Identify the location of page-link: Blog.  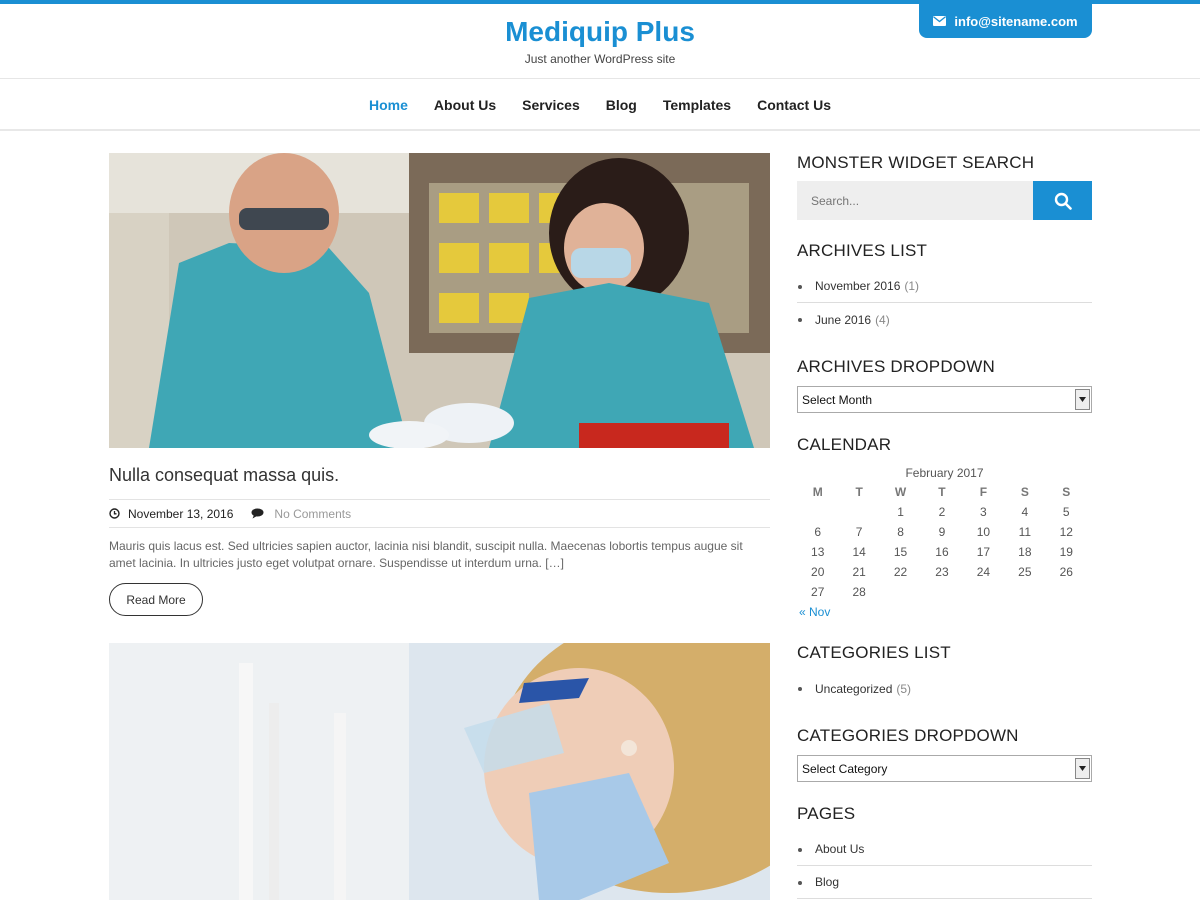
(827, 882).